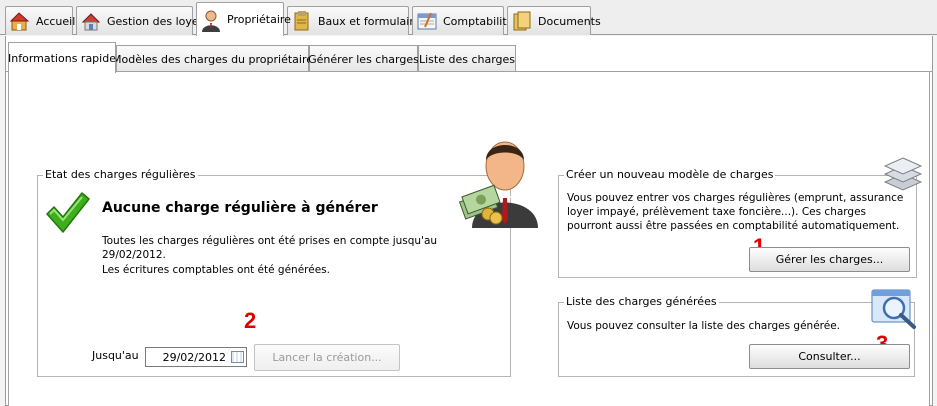 The image size is (937, 406). I want to click on tab-gestion-des-loyers: Gestion des loyers, so click(142, 20).